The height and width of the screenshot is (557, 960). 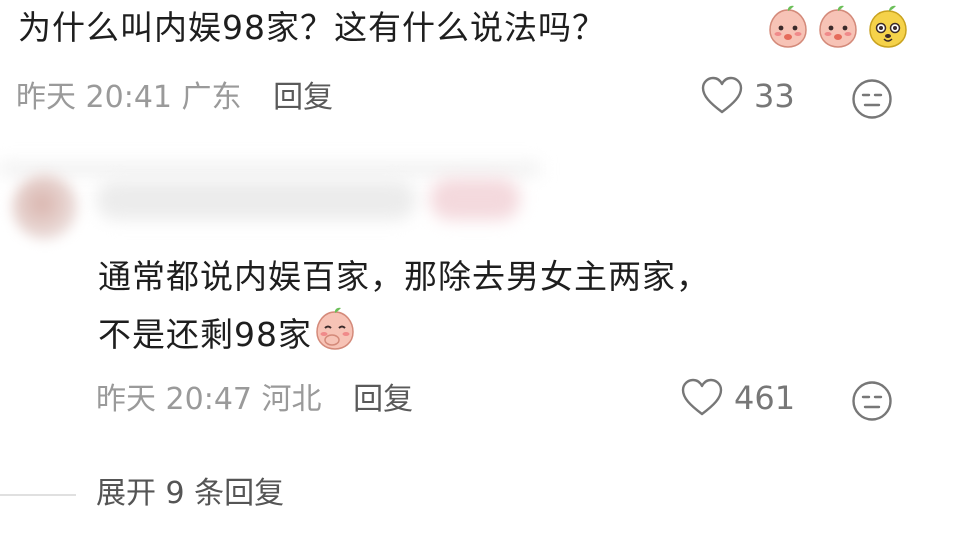 I want to click on comment-time: 昨天 20:41, so click(x=94, y=97).